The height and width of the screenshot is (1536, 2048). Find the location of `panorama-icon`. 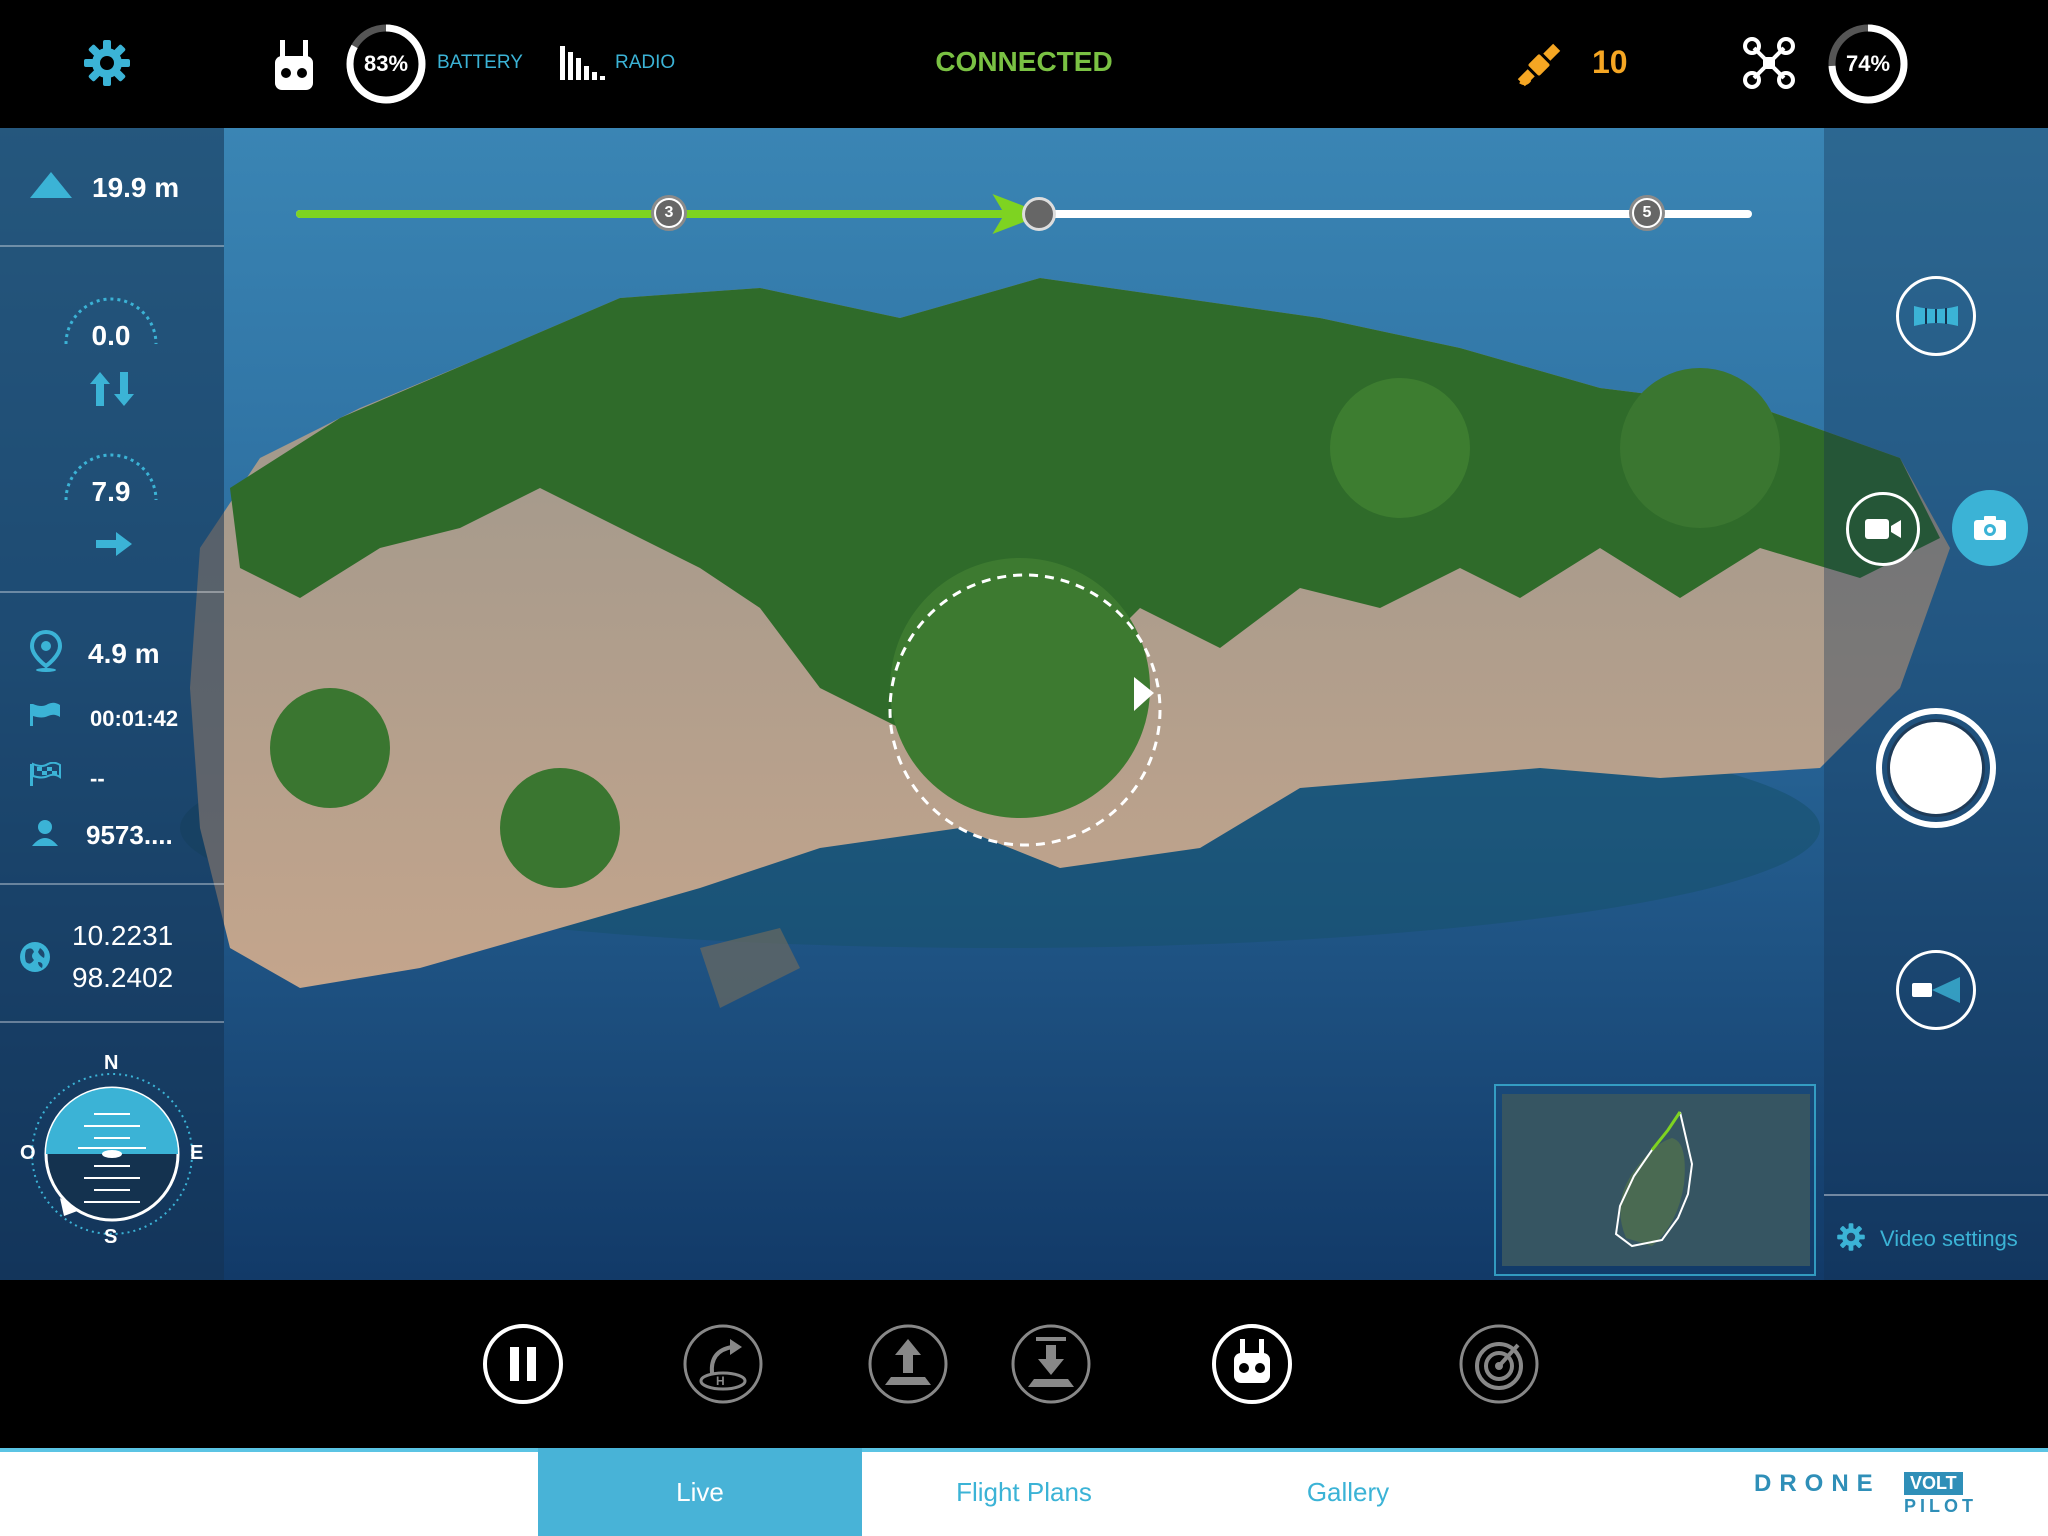

panorama-icon is located at coordinates (1936, 316).